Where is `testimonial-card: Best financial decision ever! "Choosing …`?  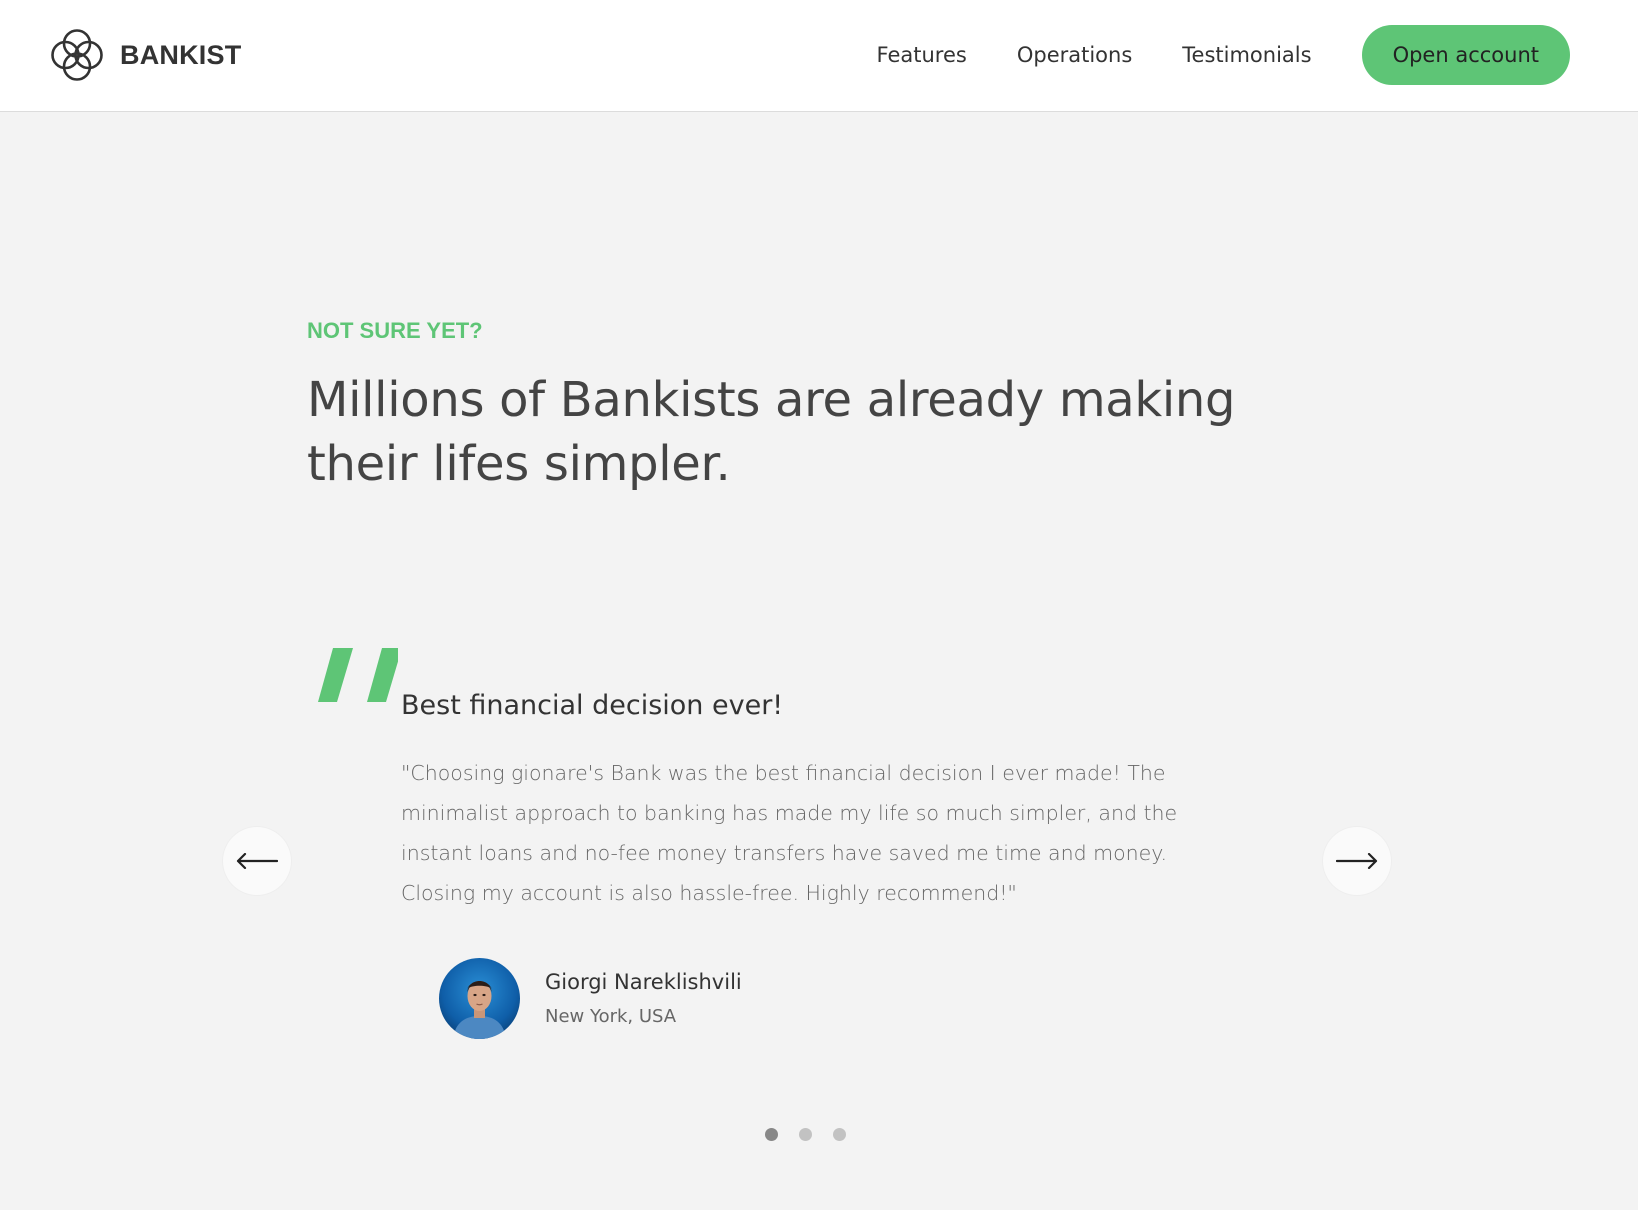 testimonial-card: Best financial decision ever! "Choosing … is located at coordinates (811, 801).